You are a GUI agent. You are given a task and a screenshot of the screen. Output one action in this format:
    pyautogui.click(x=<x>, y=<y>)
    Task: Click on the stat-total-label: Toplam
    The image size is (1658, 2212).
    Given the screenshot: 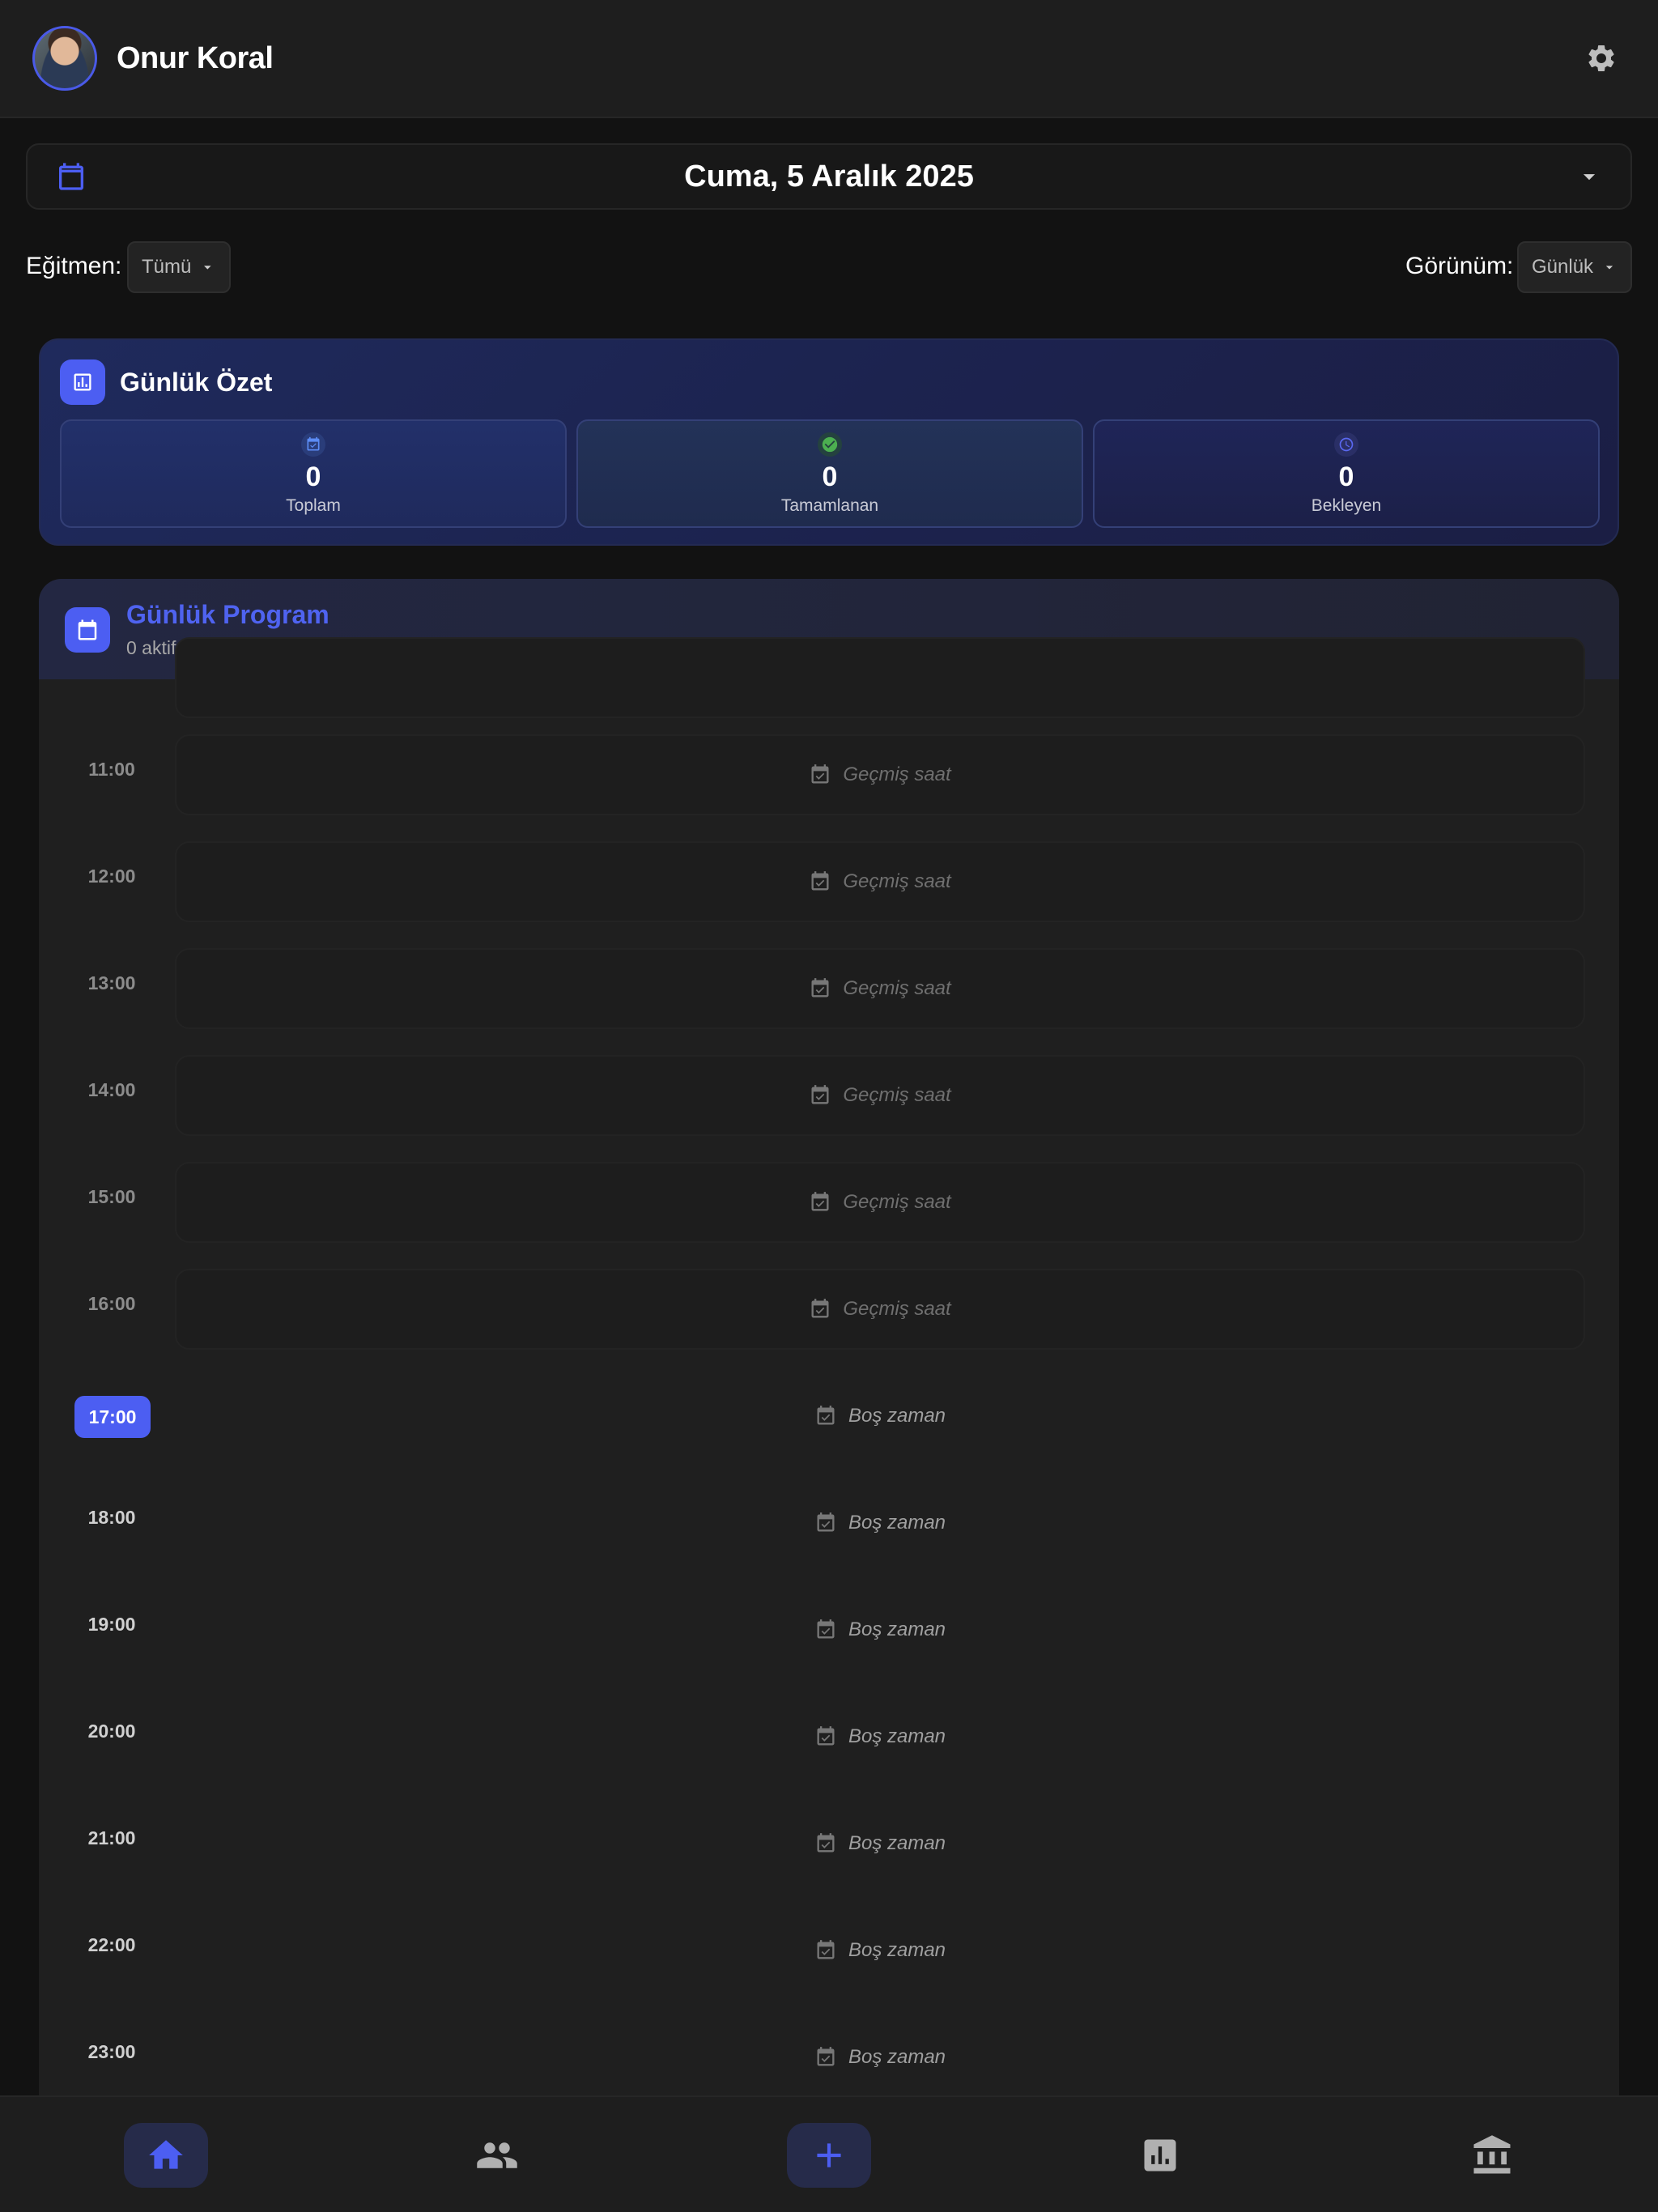 What is the action you would take?
    pyautogui.click(x=313, y=506)
    